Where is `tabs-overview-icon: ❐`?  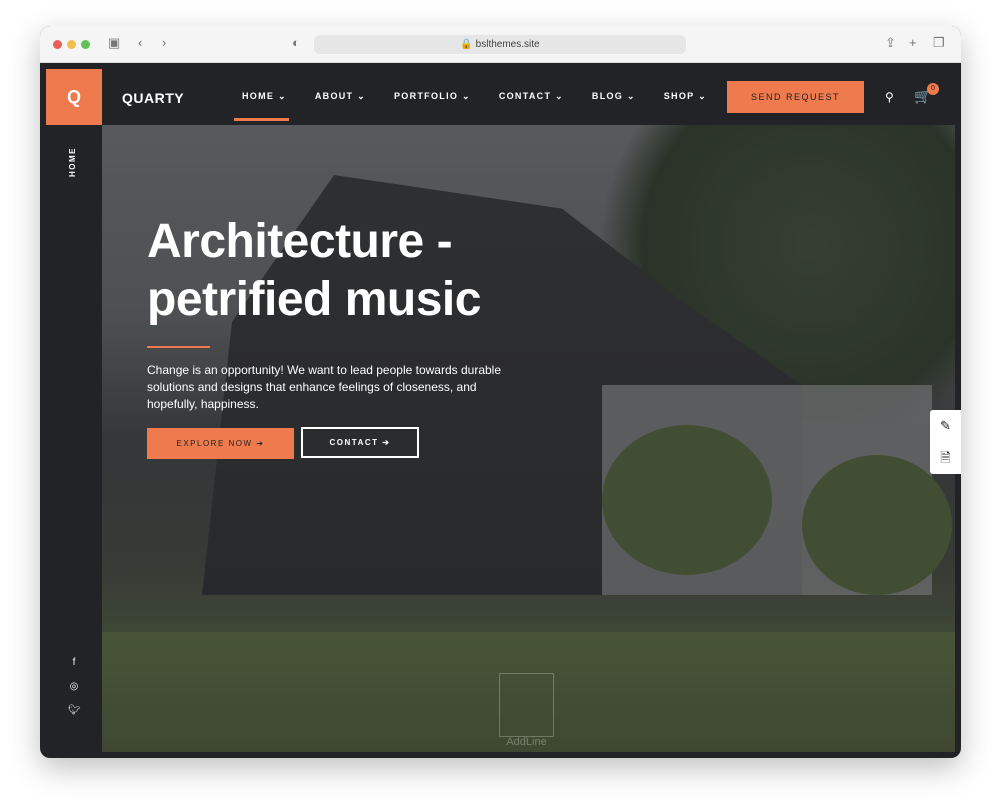 tabs-overview-icon: ❐ is located at coordinates (939, 43).